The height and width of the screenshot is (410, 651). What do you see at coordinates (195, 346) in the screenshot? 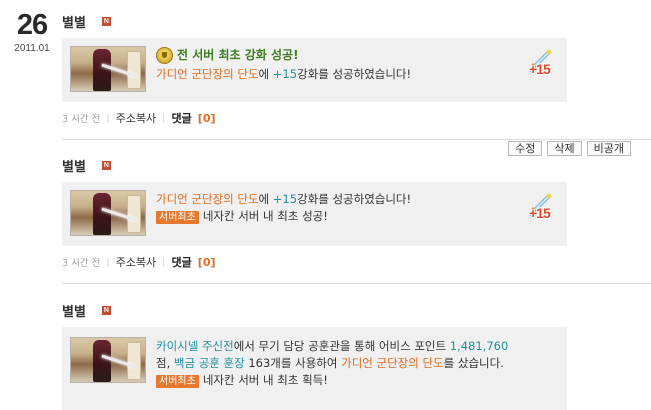
I see `location-name: 카이시넬 주신전` at bounding box center [195, 346].